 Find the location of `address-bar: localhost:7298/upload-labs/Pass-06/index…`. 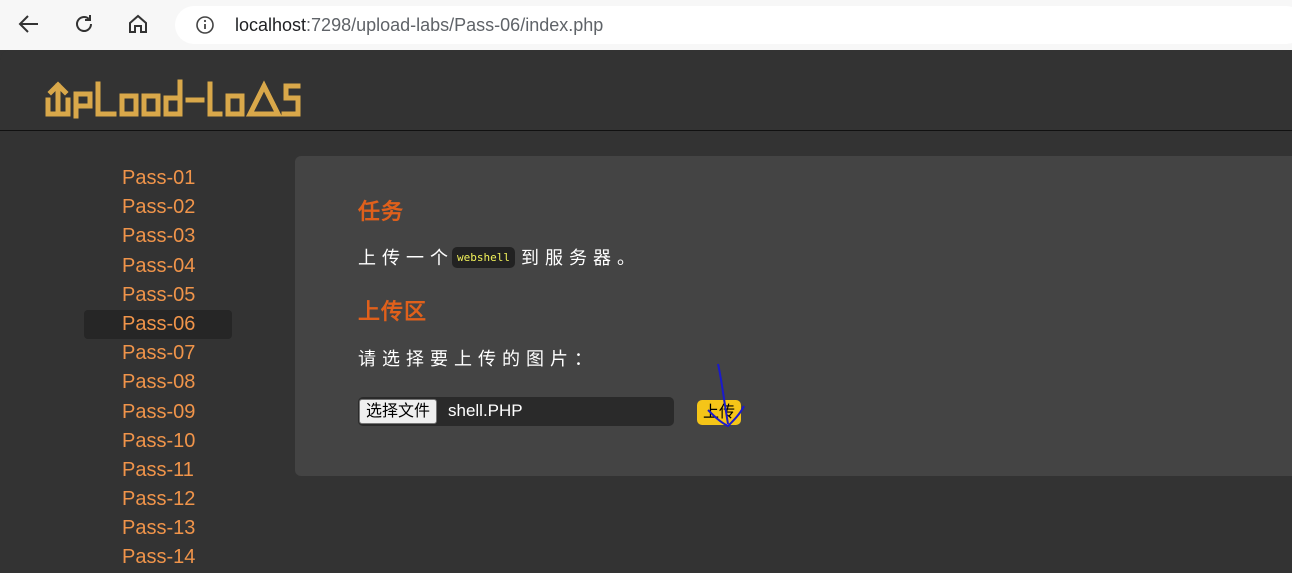

address-bar: localhost:7298/upload-labs/Pass-06/index… is located at coordinates (733, 25).